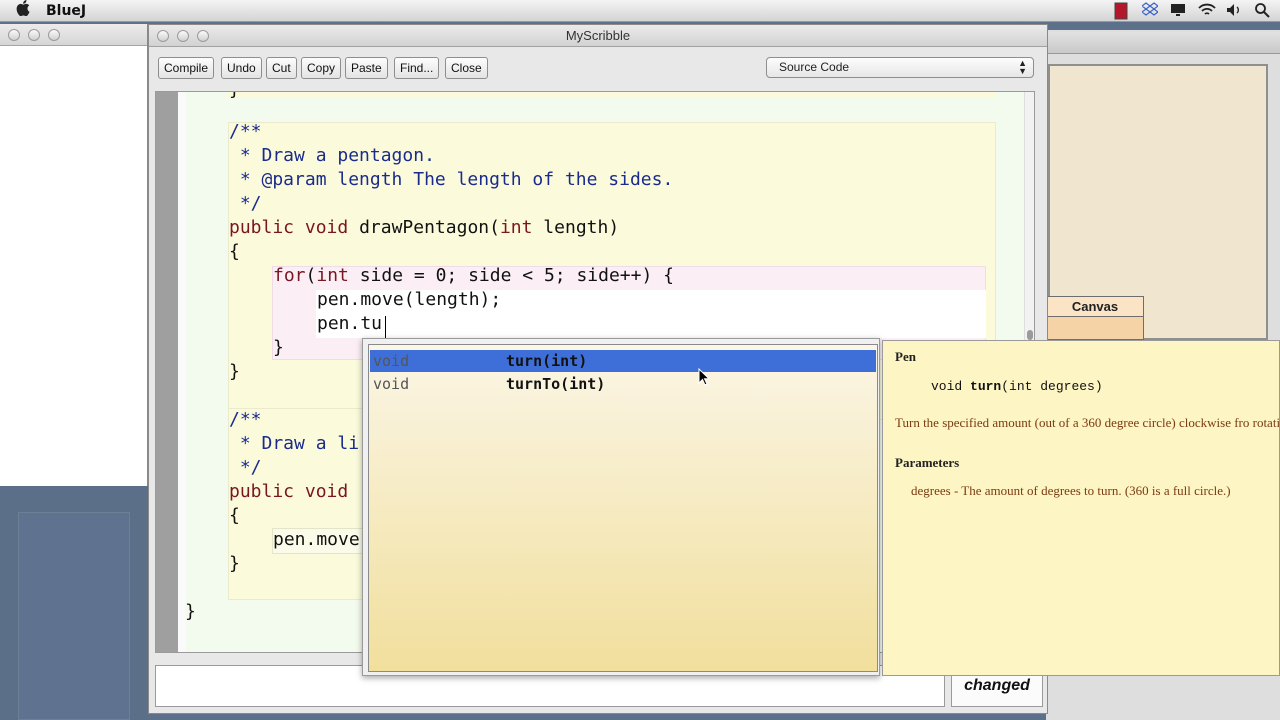  I want to click on menubar: BlueJ, so click(640, 11).